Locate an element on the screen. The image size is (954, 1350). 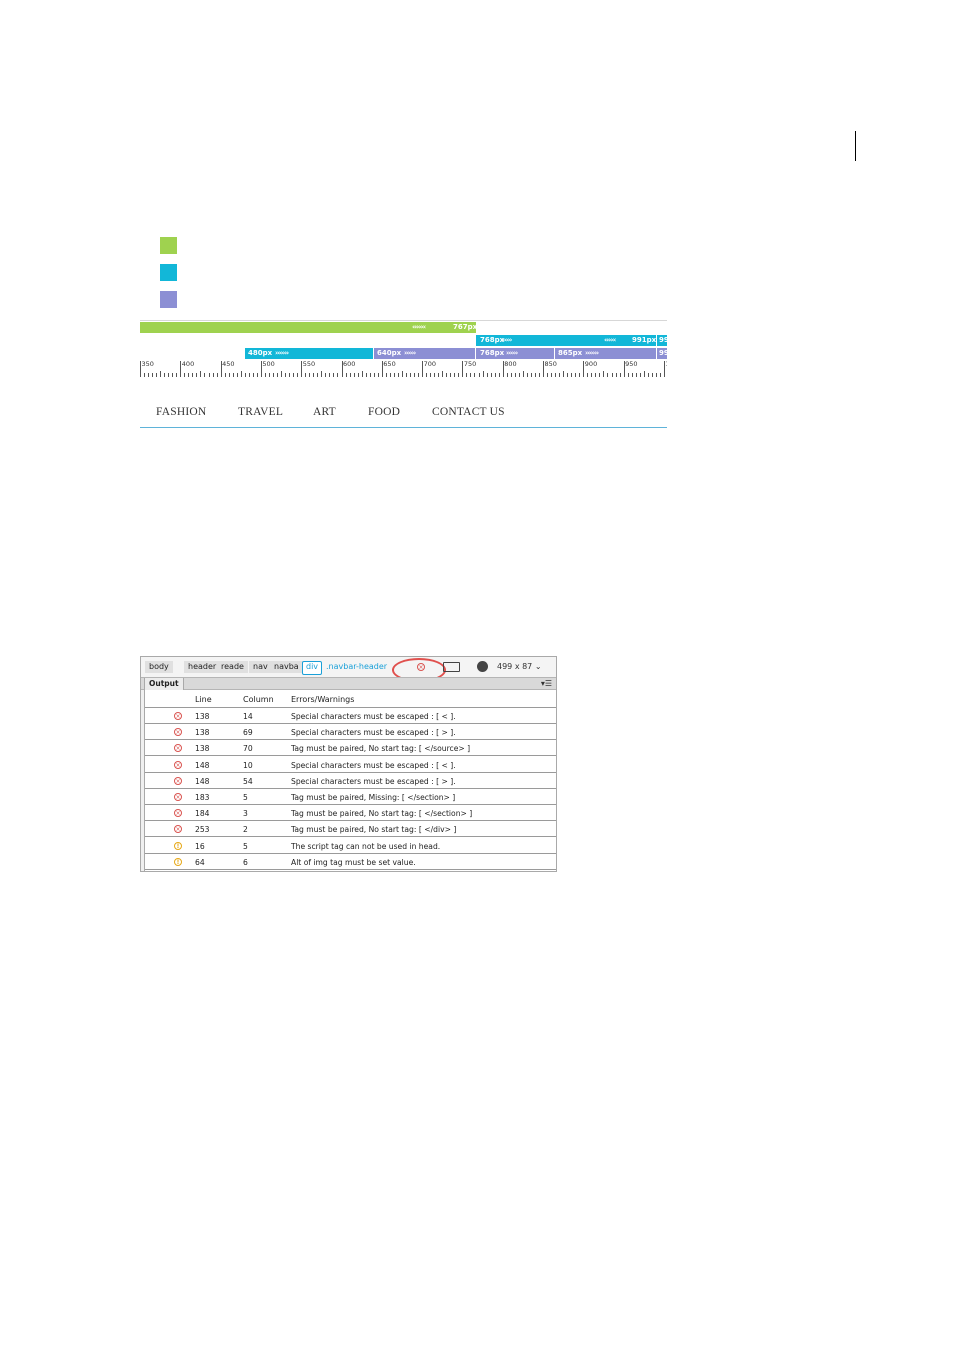
breadcrumb-navba: navba is located at coordinates (286, 667).